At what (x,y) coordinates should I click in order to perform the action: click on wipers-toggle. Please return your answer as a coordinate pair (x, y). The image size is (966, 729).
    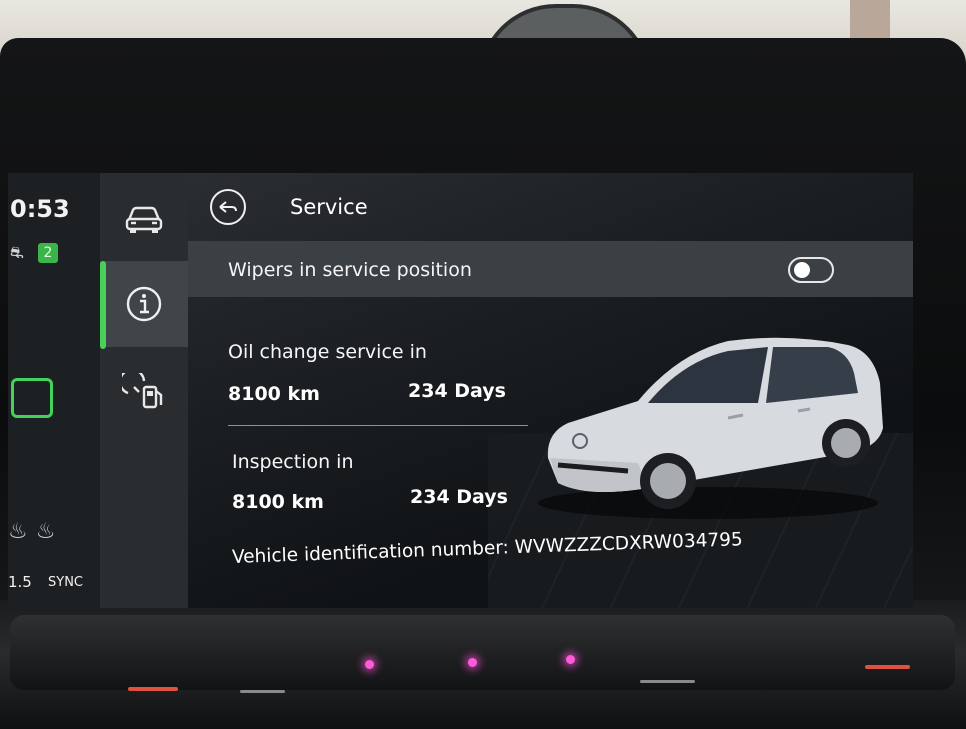
    Looking at the image, I should click on (811, 270).